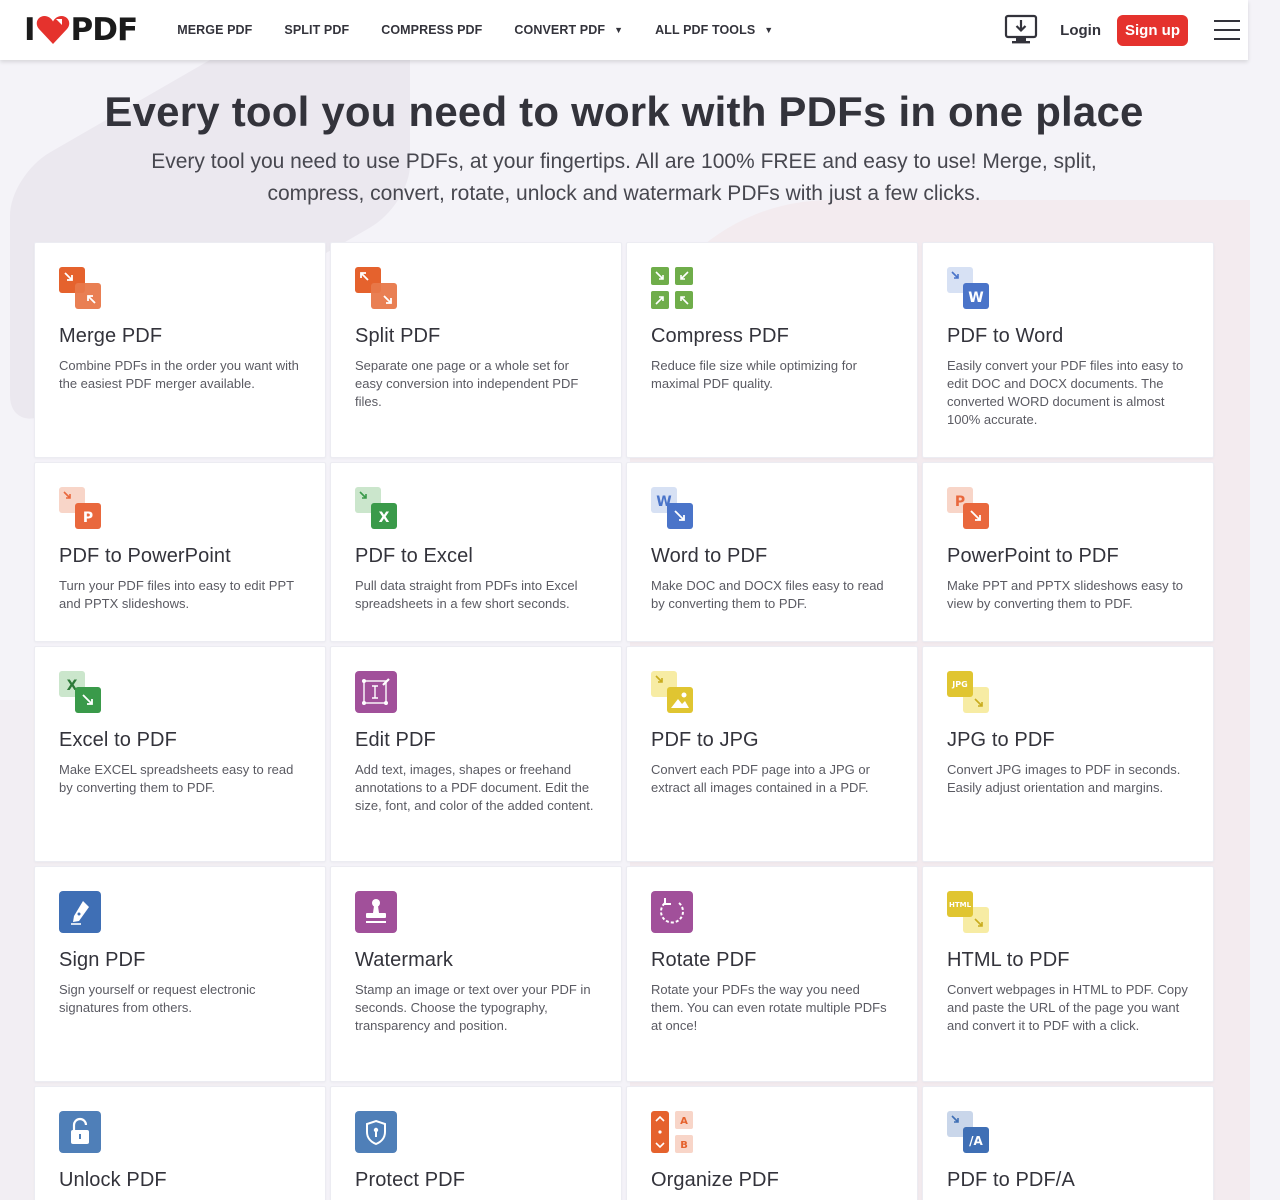 This screenshot has height=1200, width=1280. What do you see at coordinates (1021, 30) in the screenshot?
I see `desktop-download-icon` at bounding box center [1021, 30].